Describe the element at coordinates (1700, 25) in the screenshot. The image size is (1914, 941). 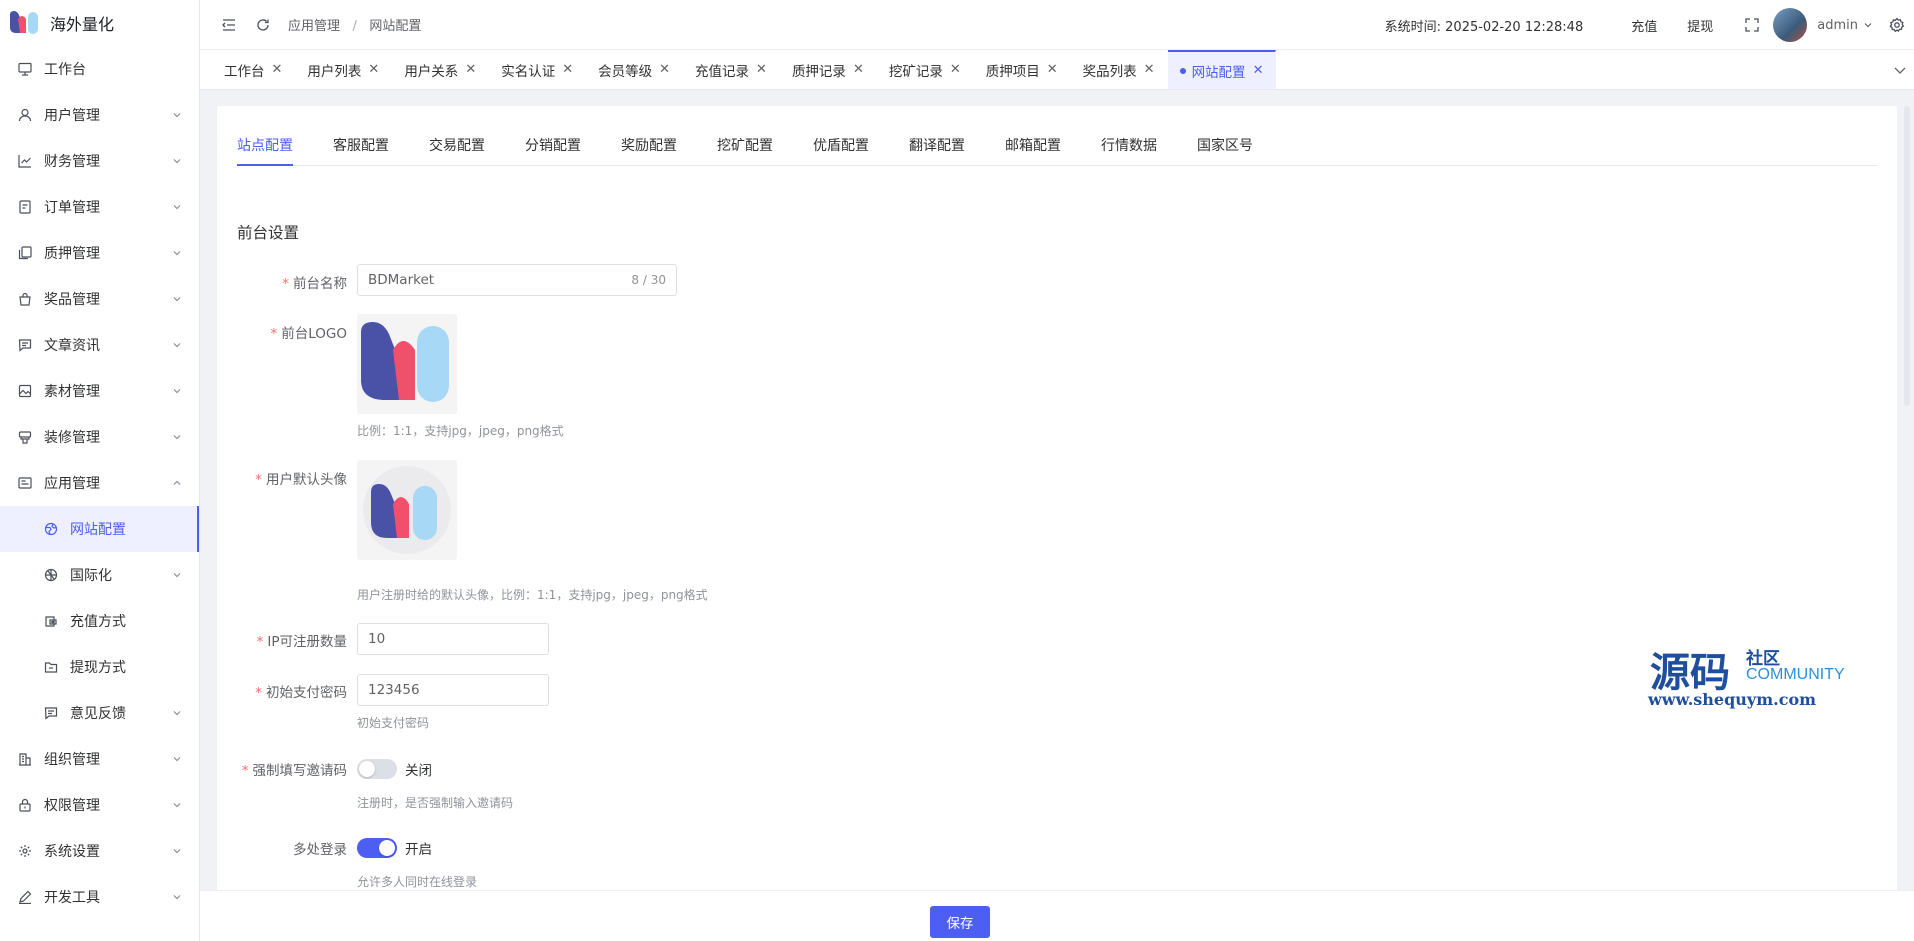
I see `withdraw-link: 提现` at that location.